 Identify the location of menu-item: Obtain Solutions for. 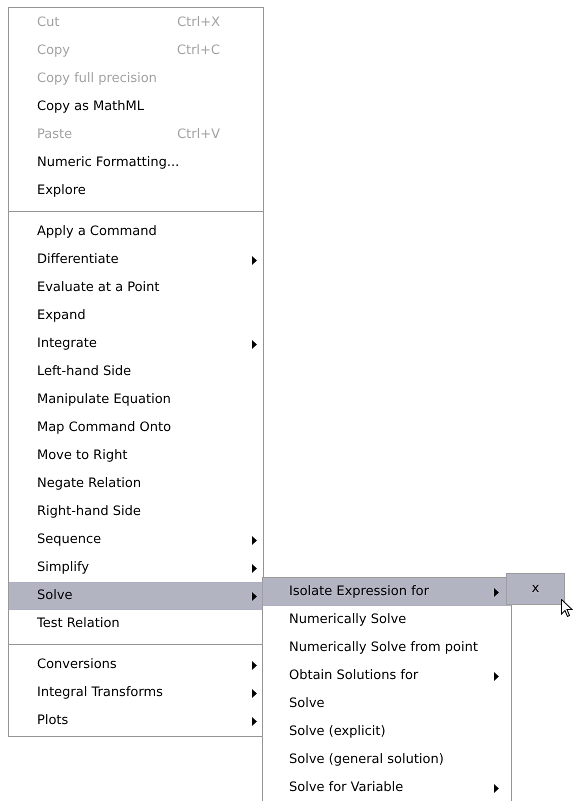
(387, 676).